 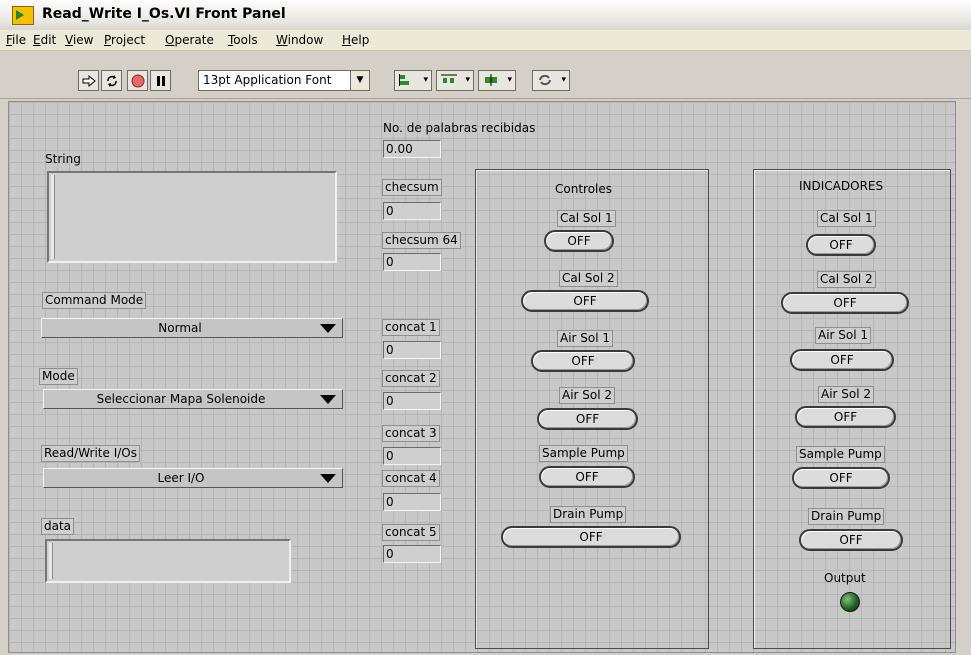 What do you see at coordinates (851, 540) in the screenshot?
I see `indicator-drain-pump: OFF` at bounding box center [851, 540].